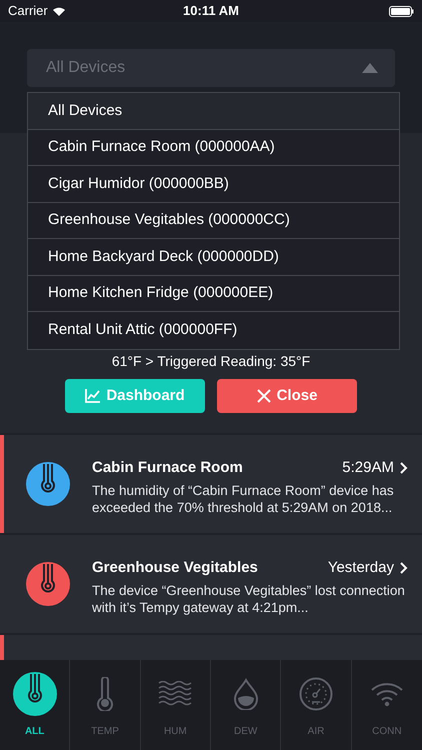 The height and width of the screenshot is (750, 422). Describe the element at coordinates (263, 396) in the screenshot. I see `close-icon` at that location.